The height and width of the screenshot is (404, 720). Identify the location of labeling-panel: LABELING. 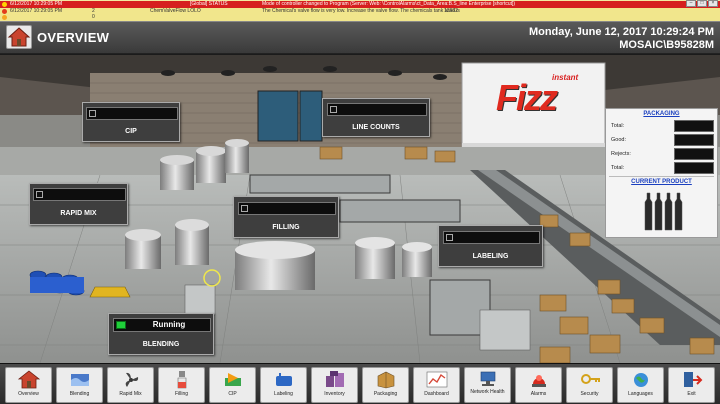
(490, 246).